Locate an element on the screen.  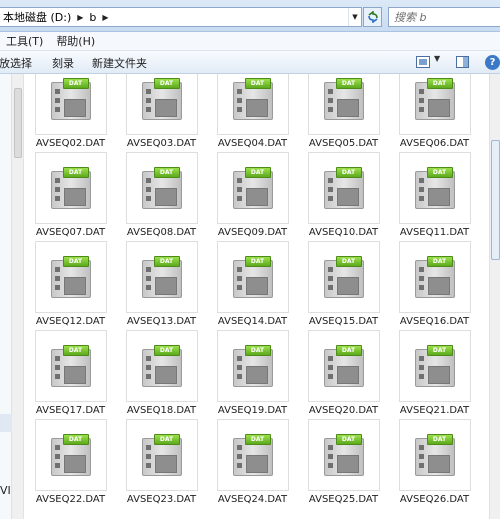
file-name: AVSEQ24.DAT is located at coordinates (252, 499).